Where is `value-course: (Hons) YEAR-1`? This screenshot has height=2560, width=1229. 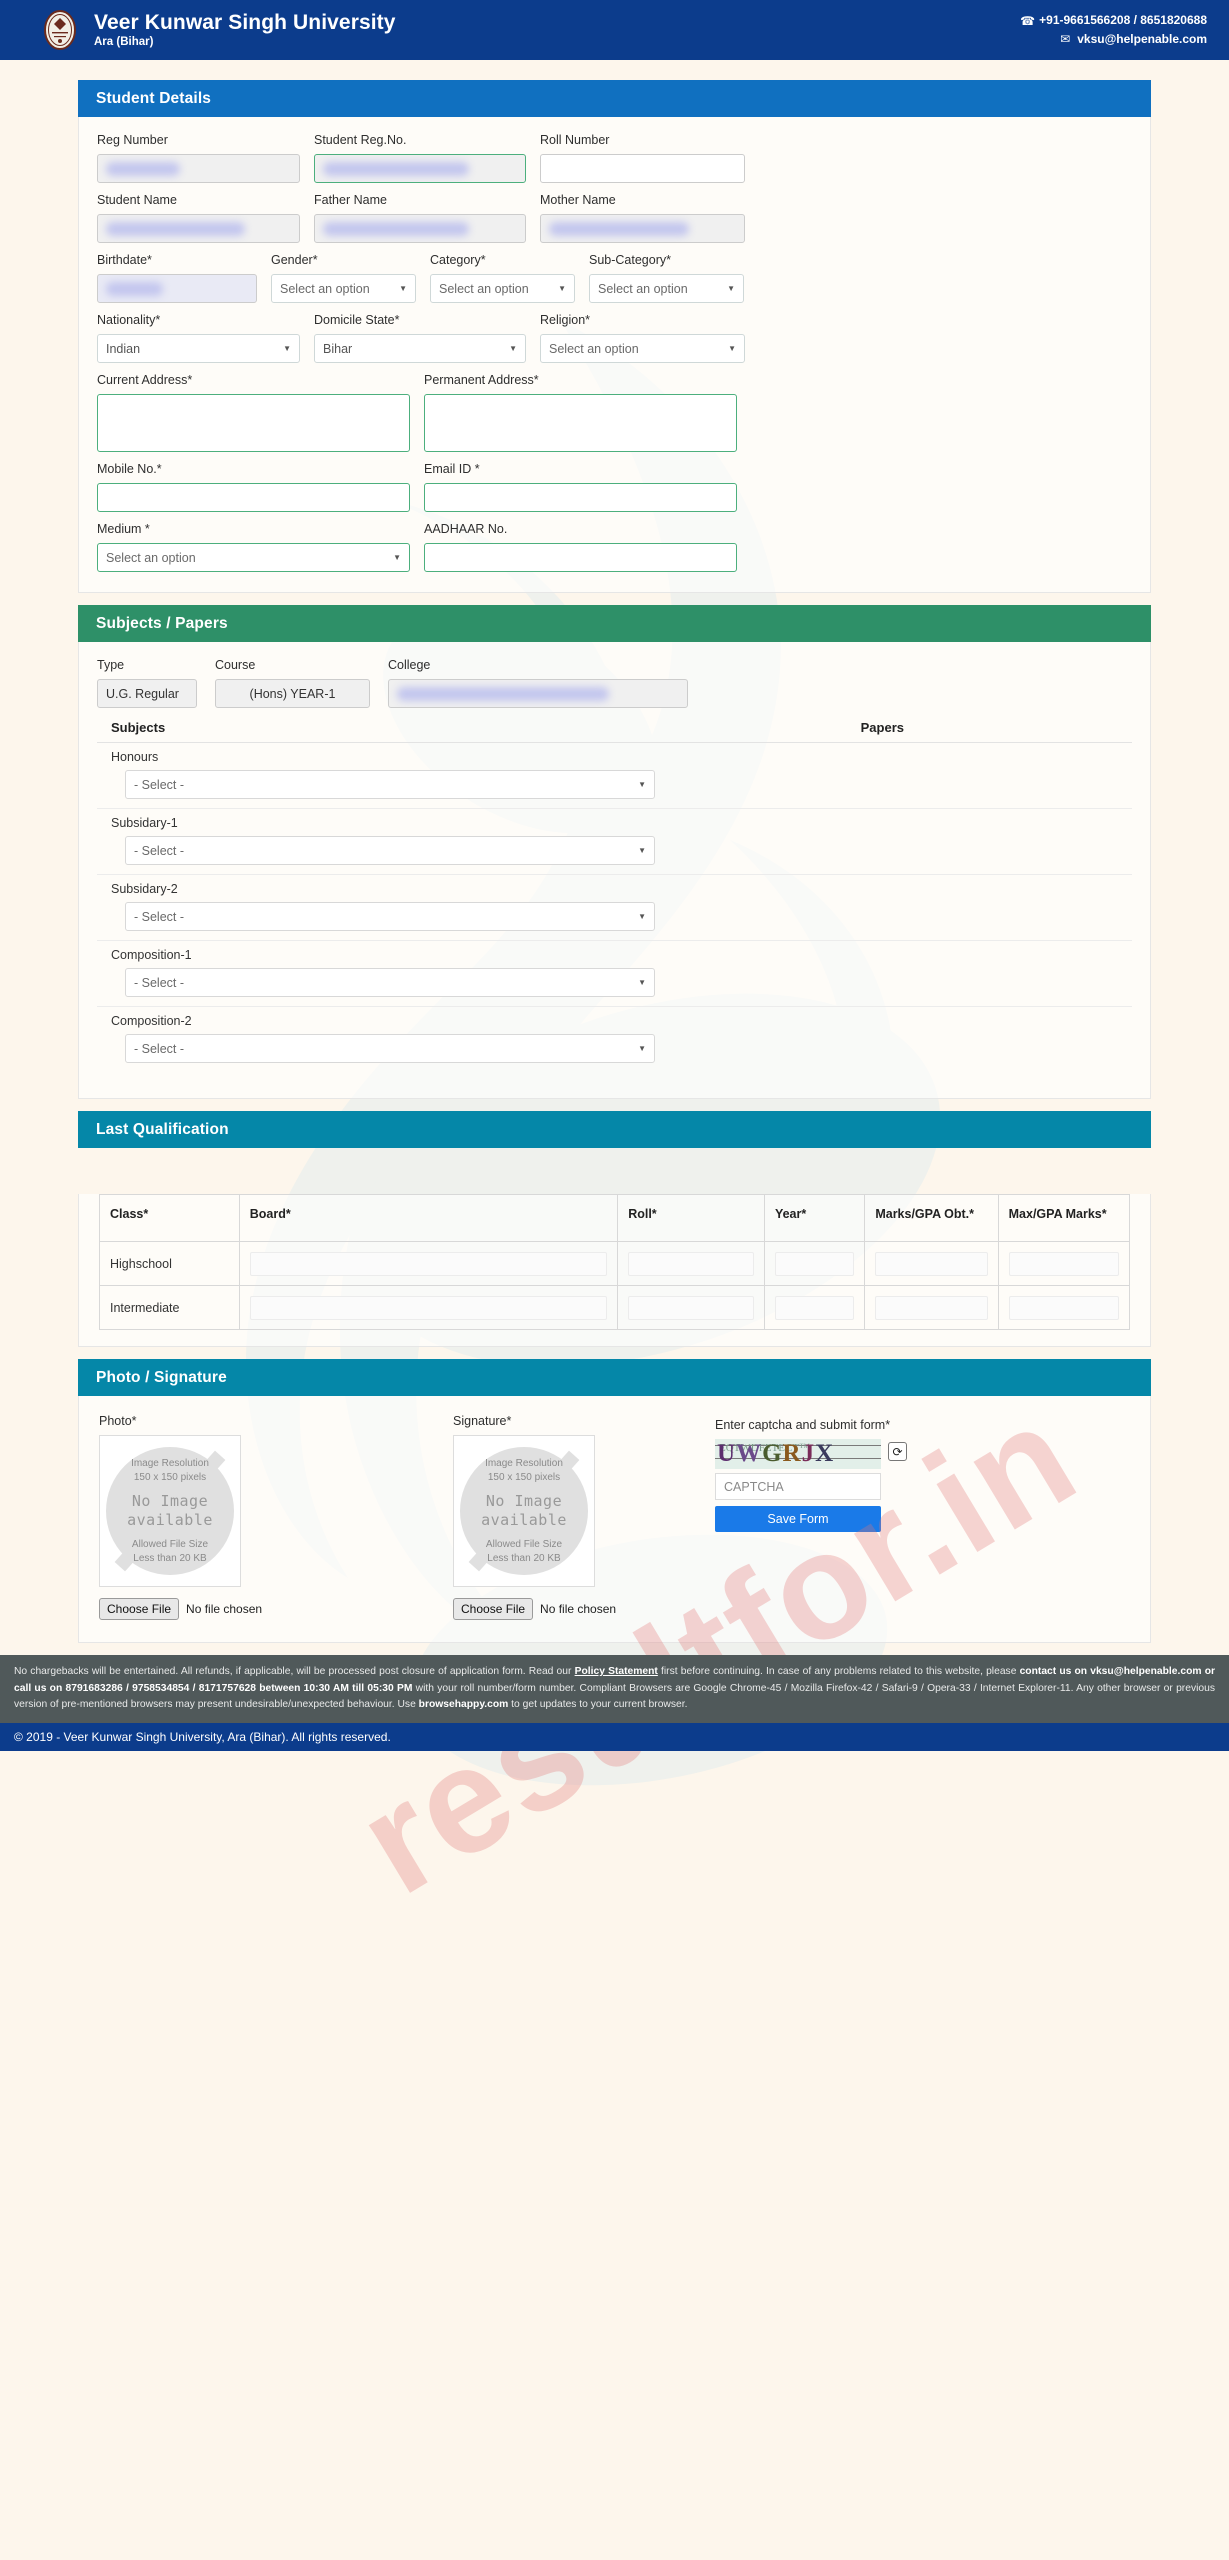
value-course: (Hons) YEAR-1 is located at coordinates (292, 693).